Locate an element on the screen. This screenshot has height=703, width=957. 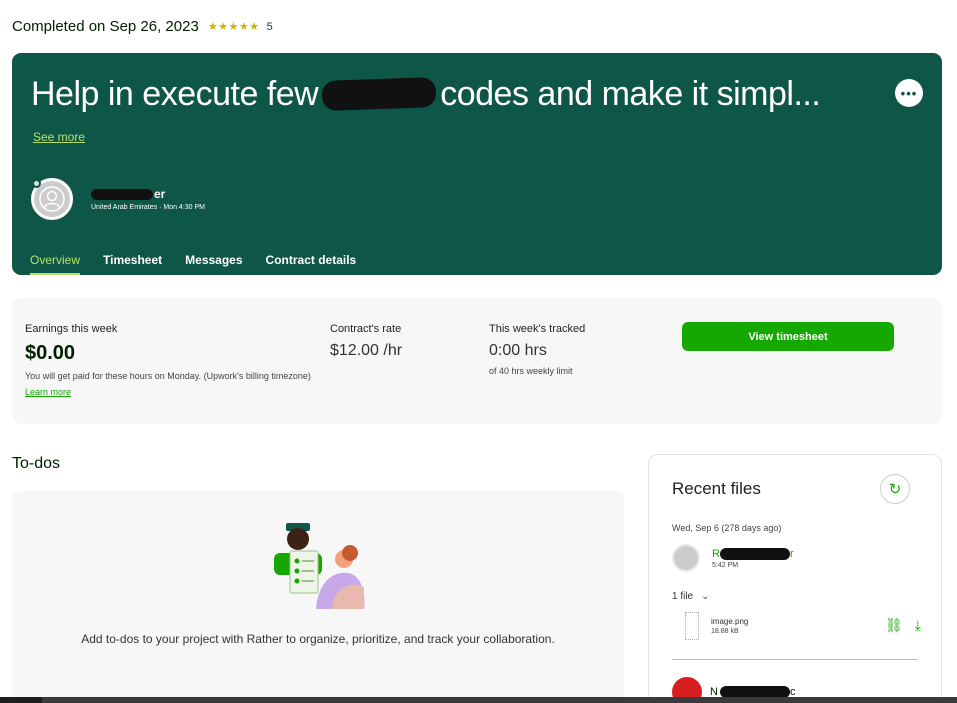
client-name: er is located at coordinates (148, 194).